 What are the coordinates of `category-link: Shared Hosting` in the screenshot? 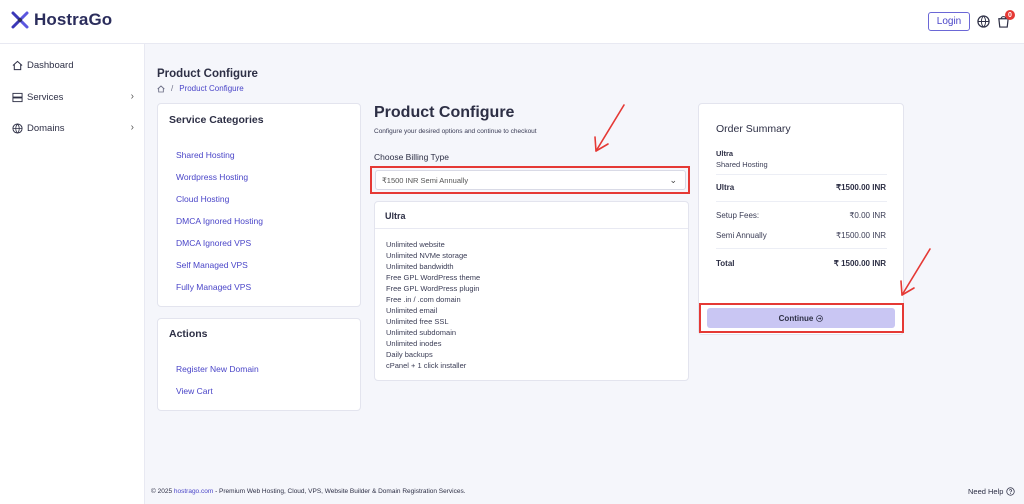 It's located at (205, 155).